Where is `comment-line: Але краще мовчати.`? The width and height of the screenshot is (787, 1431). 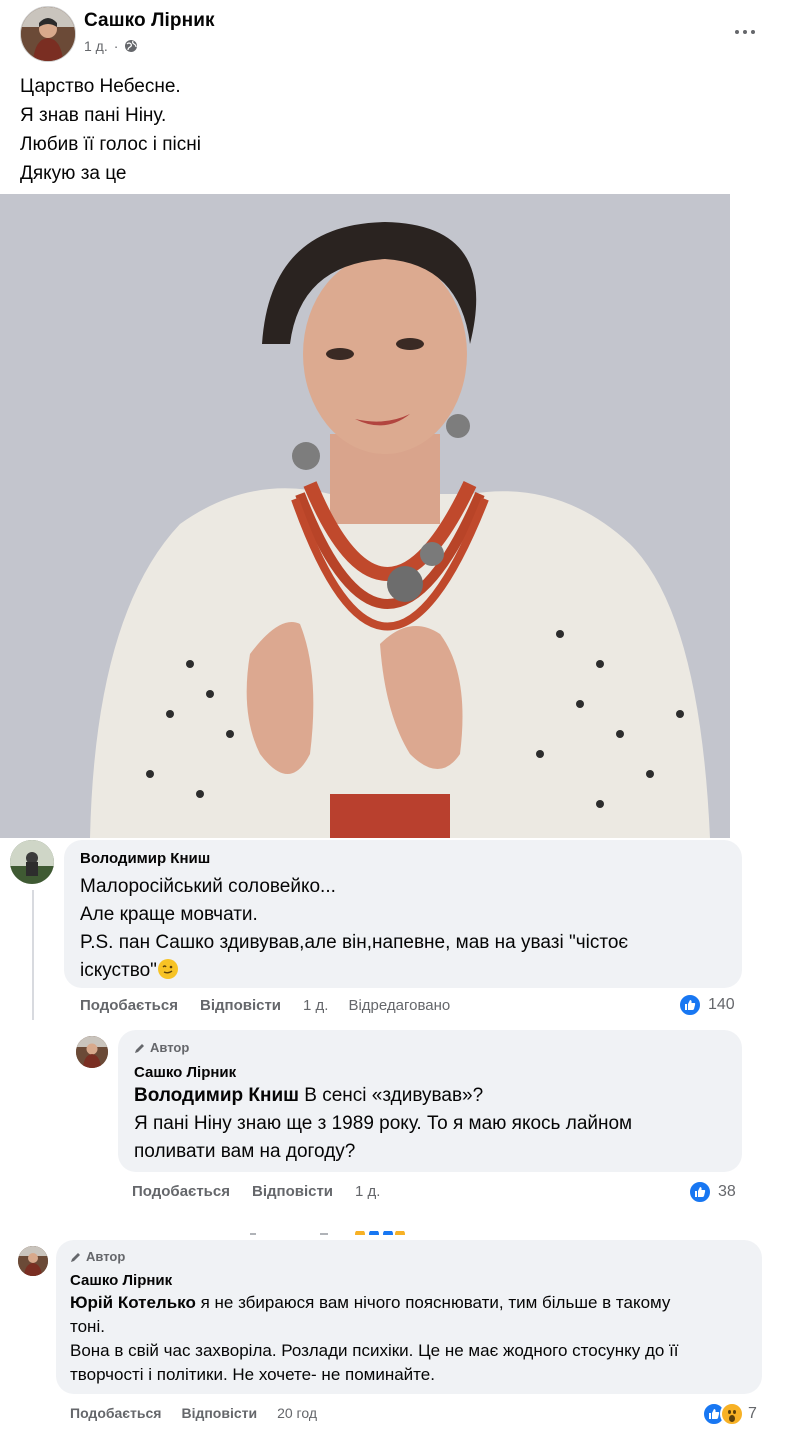
comment-line: Але краще мовчати. is located at coordinates (169, 914).